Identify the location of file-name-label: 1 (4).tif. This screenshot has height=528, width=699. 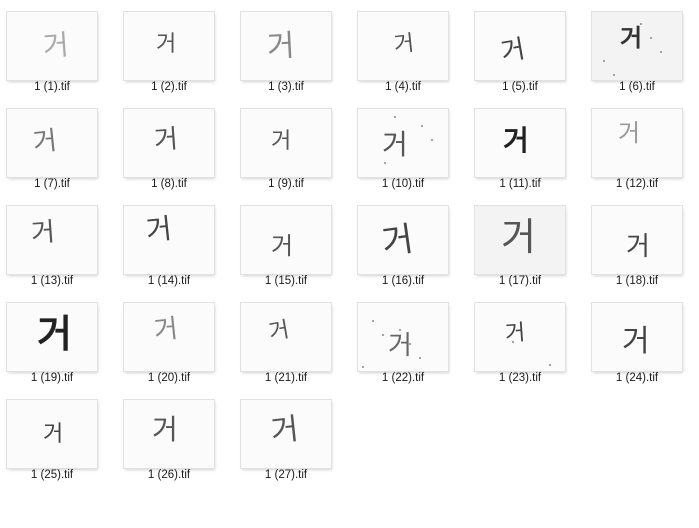
(403, 87).